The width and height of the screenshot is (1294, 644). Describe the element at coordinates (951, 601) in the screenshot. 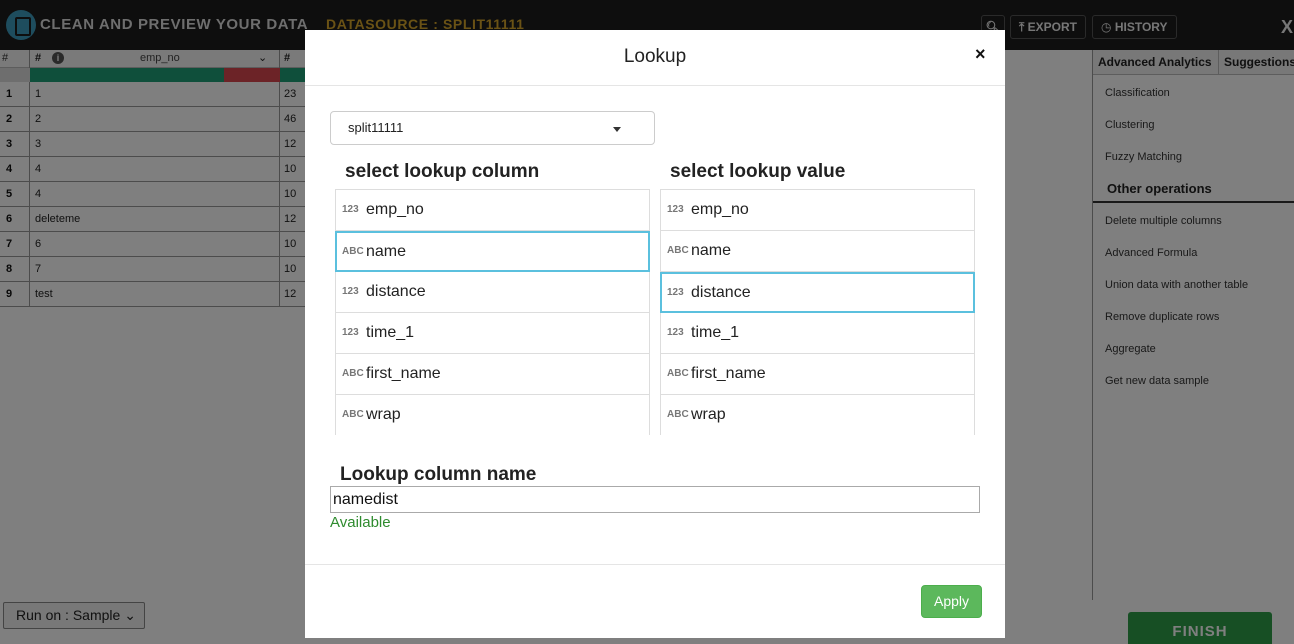

I see `apply-button: Apply` at that location.